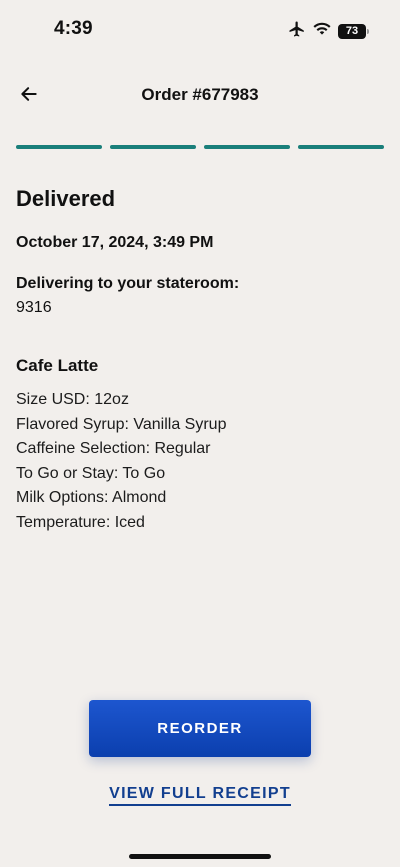  Describe the element at coordinates (115, 242) in the screenshot. I see `order-date: October 17, 2024, 3:49 PM` at that location.